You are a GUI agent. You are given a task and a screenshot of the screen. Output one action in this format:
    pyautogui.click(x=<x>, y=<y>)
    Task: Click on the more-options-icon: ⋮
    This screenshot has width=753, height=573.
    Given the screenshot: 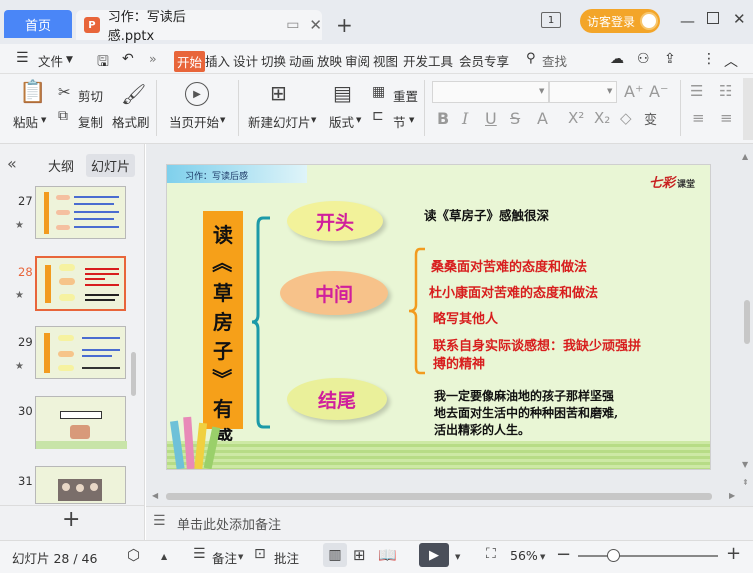 What is the action you would take?
    pyautogui.click(x=709, y=59)
    